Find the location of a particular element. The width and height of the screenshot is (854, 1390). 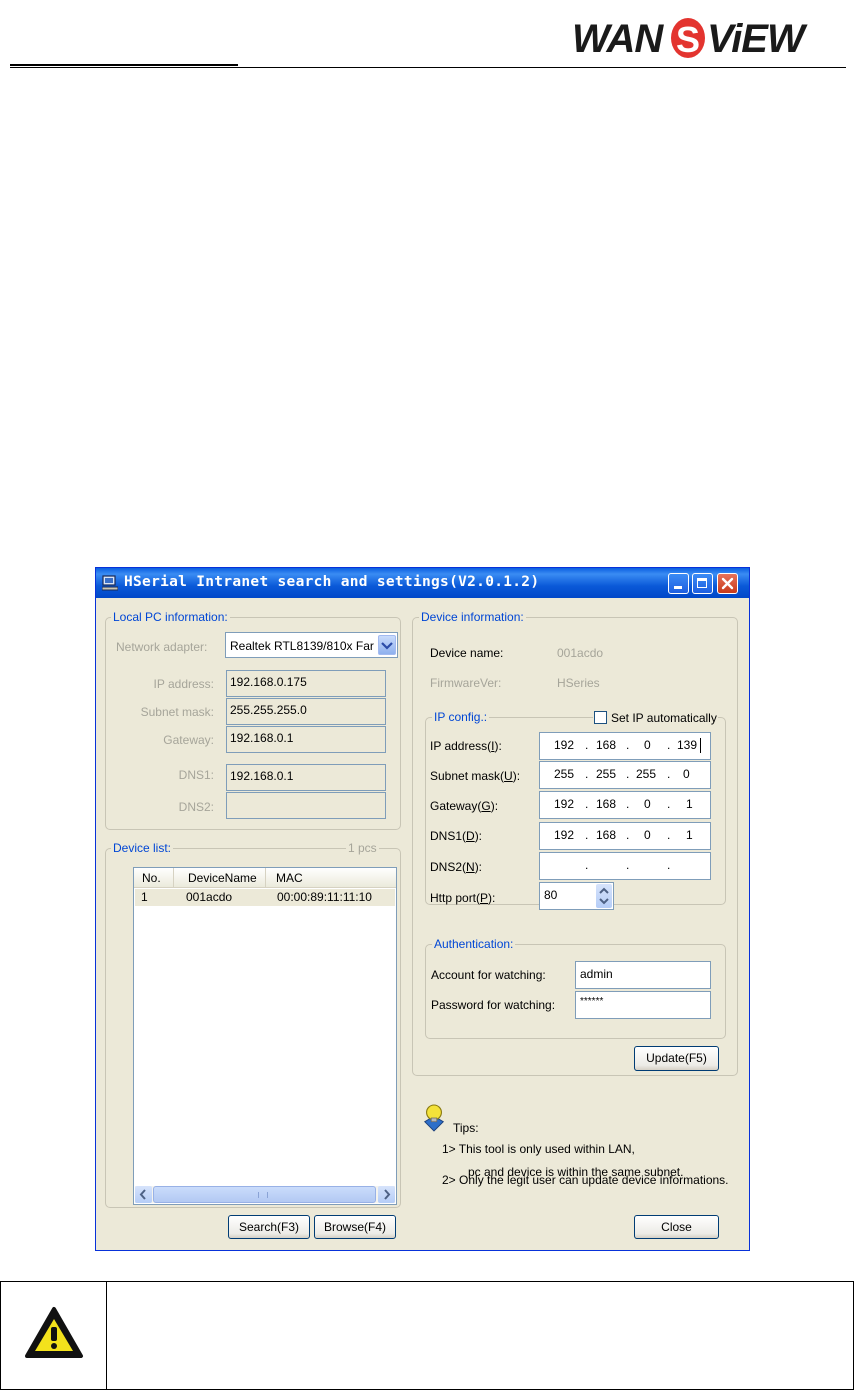

ip-config-title: IP config.: is located at coordinates (461, 717).